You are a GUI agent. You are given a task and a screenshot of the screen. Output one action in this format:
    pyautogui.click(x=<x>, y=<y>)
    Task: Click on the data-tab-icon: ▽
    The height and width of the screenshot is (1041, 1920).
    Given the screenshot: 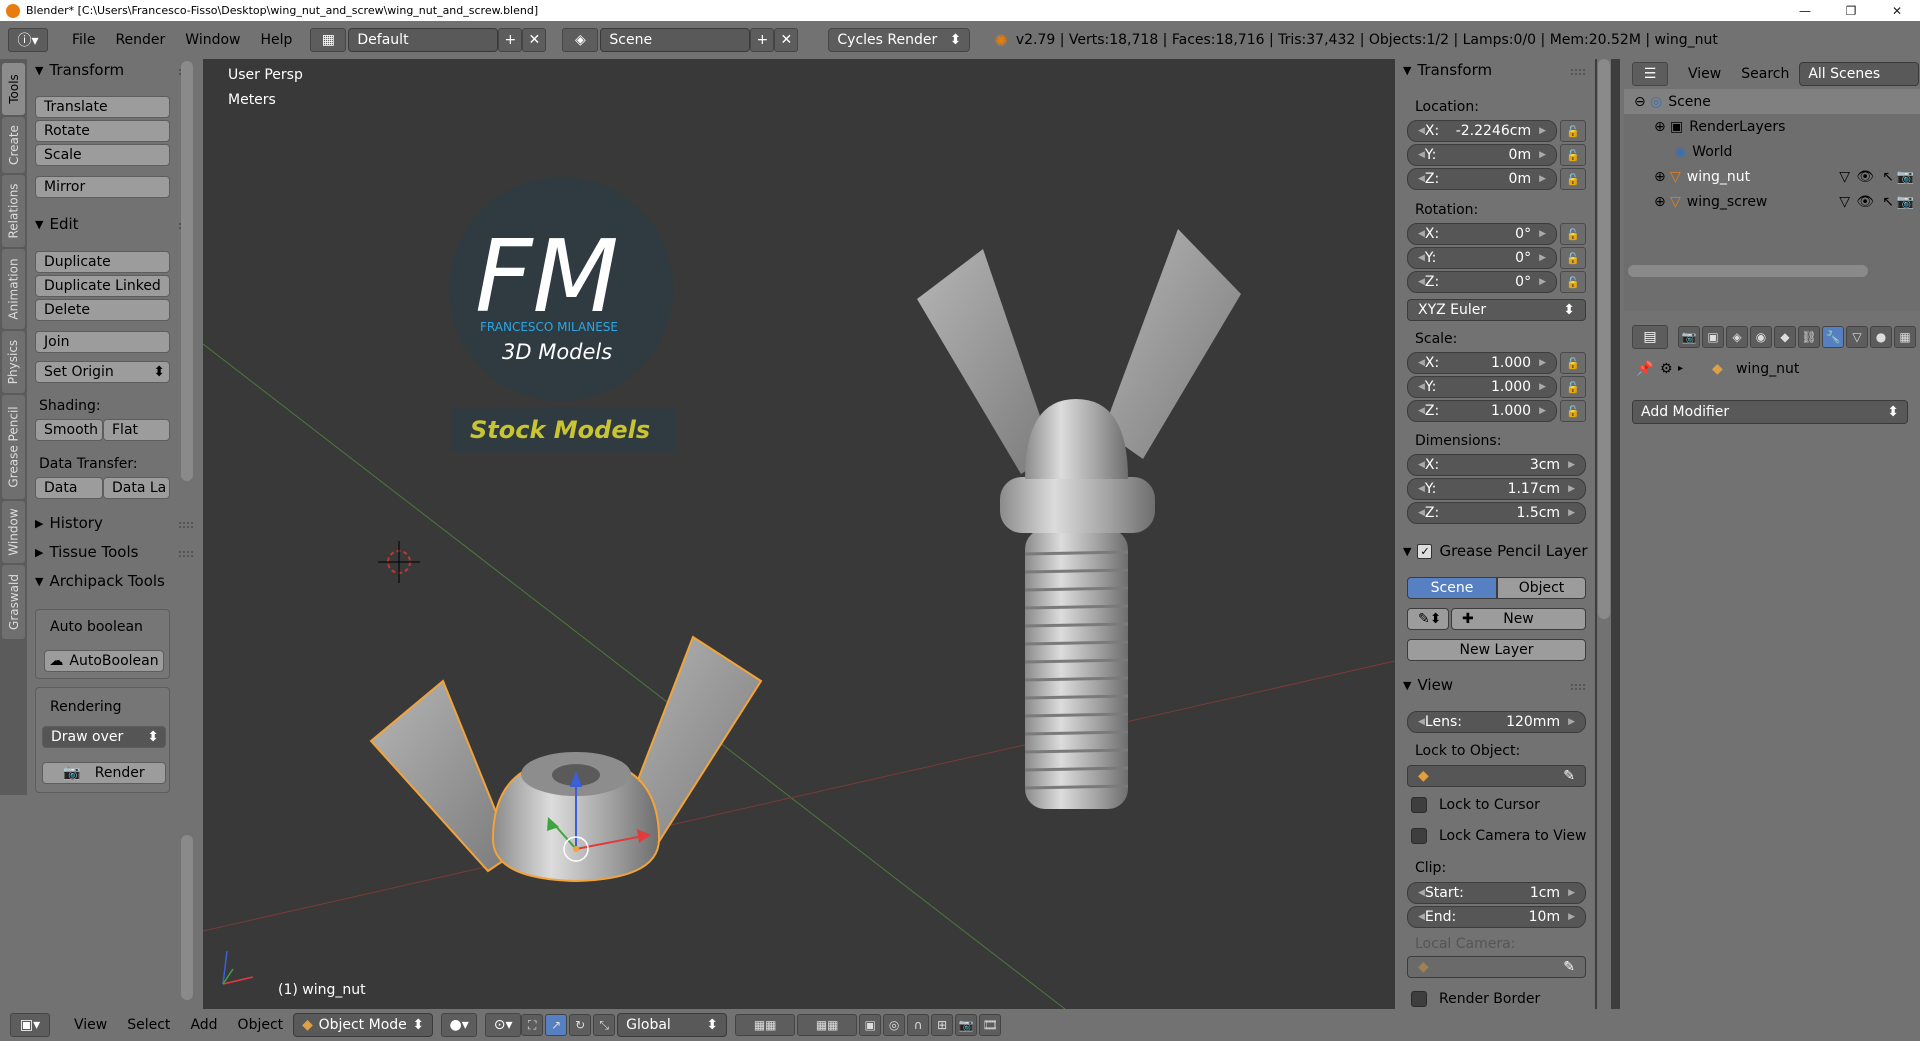 What is the action you would take?
    pyautogui.click(x=1857, y=337)
    